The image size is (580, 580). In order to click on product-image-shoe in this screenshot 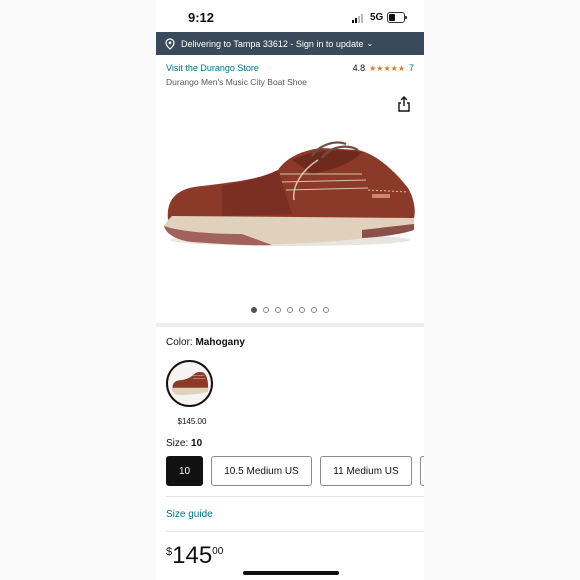, I will do `click(289, 193)`.